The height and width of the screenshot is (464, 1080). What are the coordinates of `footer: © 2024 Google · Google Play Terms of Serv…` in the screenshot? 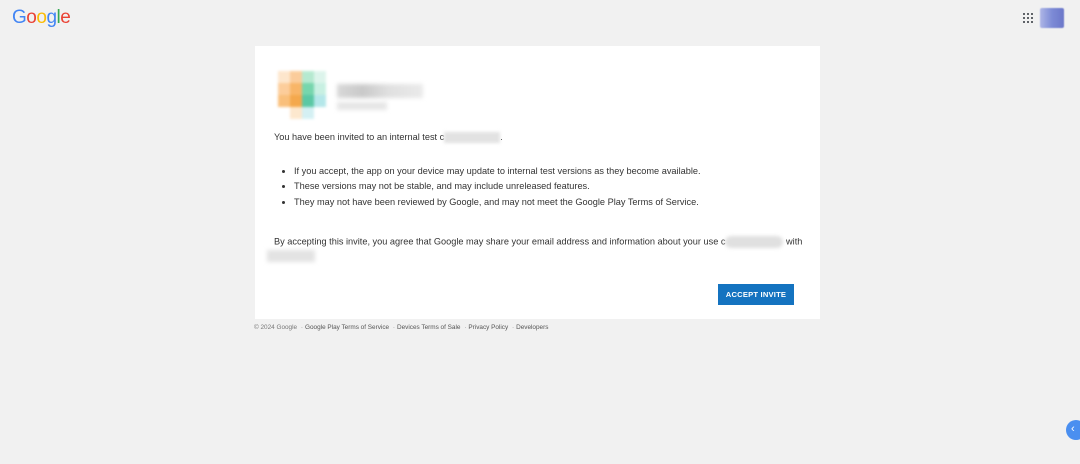 It's located at (401, 327).